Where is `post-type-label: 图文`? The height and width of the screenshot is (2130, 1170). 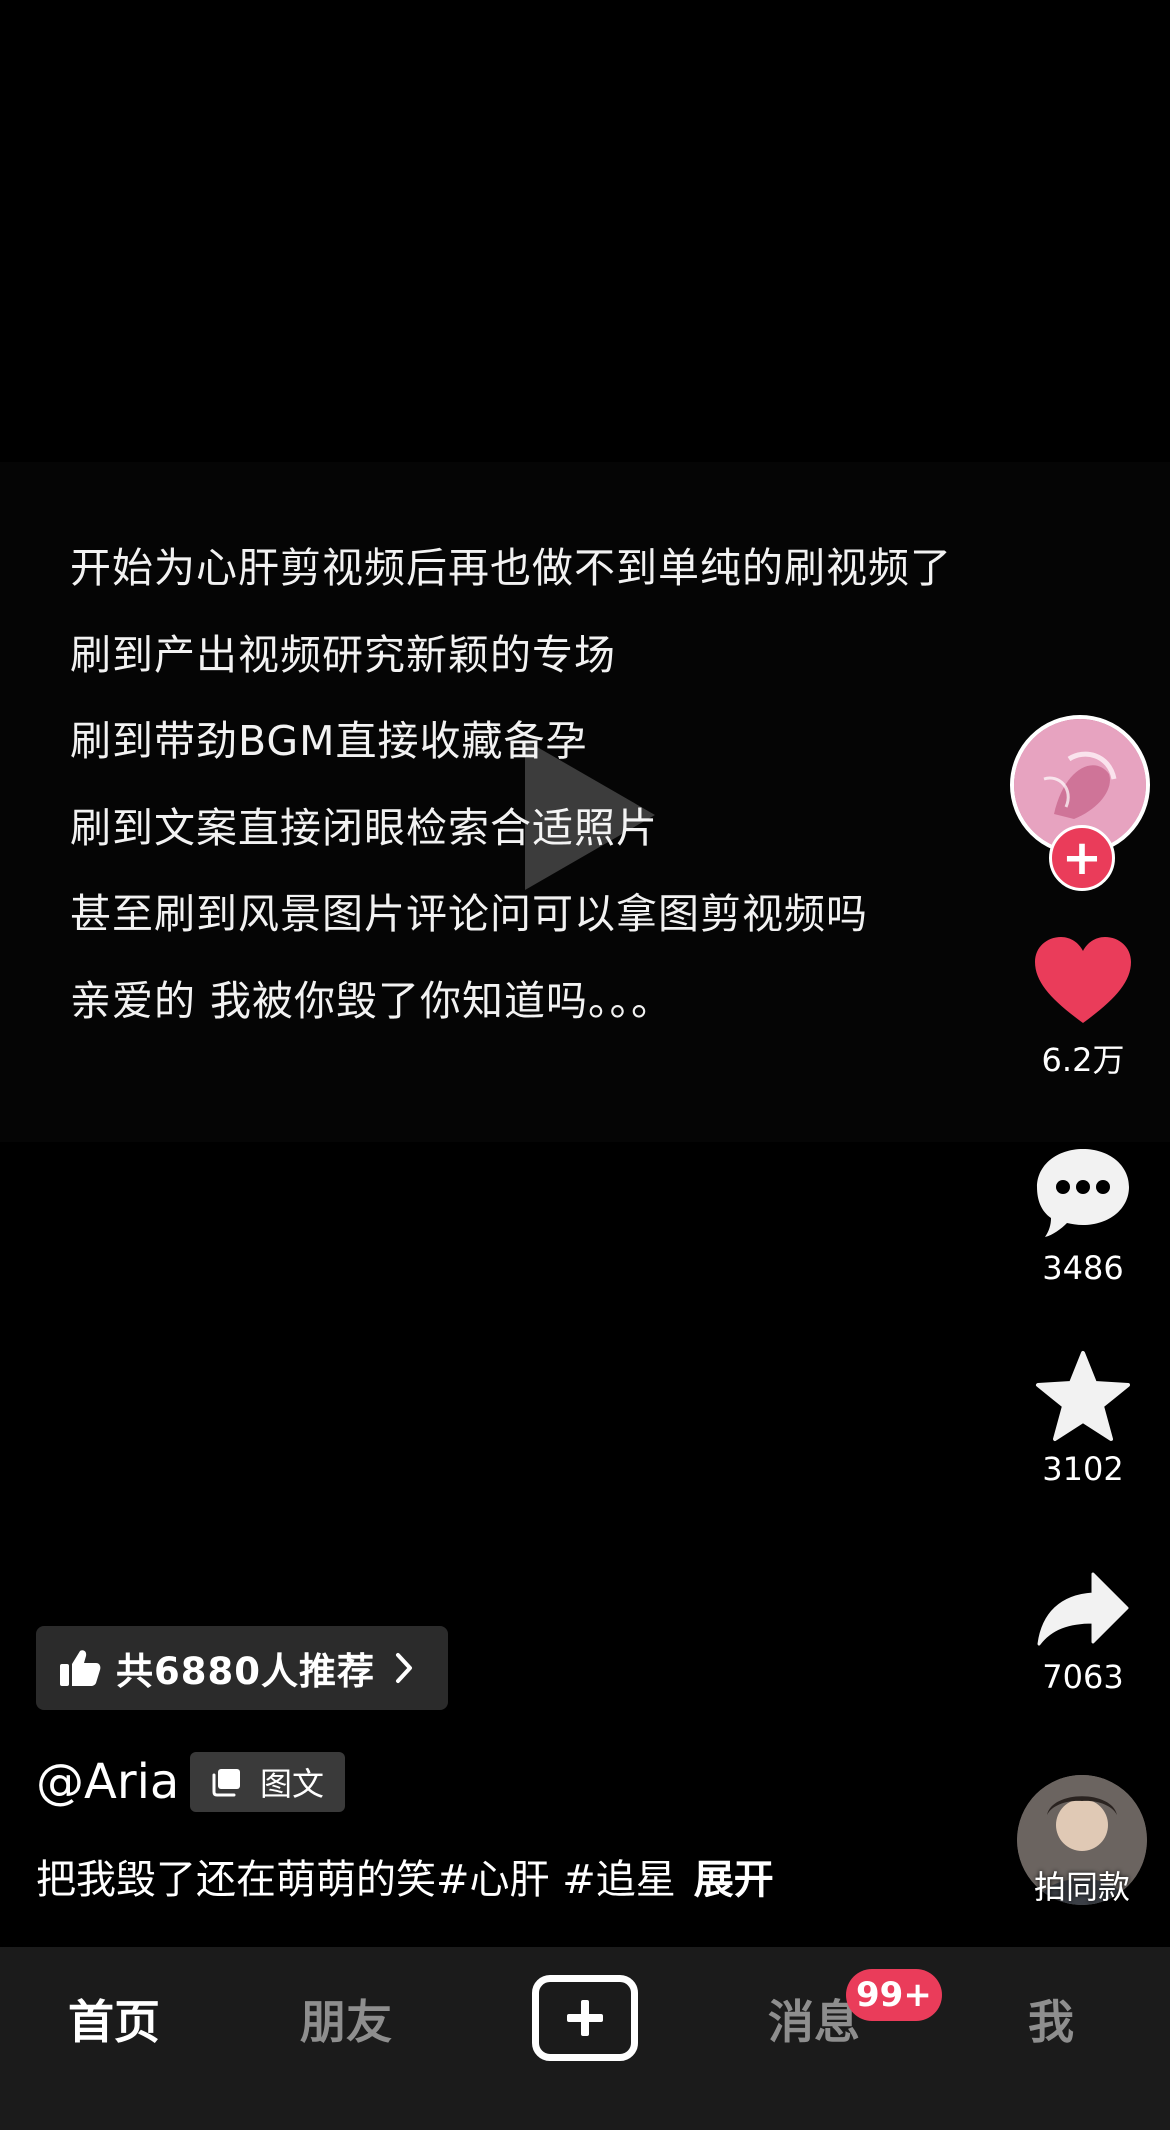
post-type-label: 图文 is located at coordinates (292, 1784).